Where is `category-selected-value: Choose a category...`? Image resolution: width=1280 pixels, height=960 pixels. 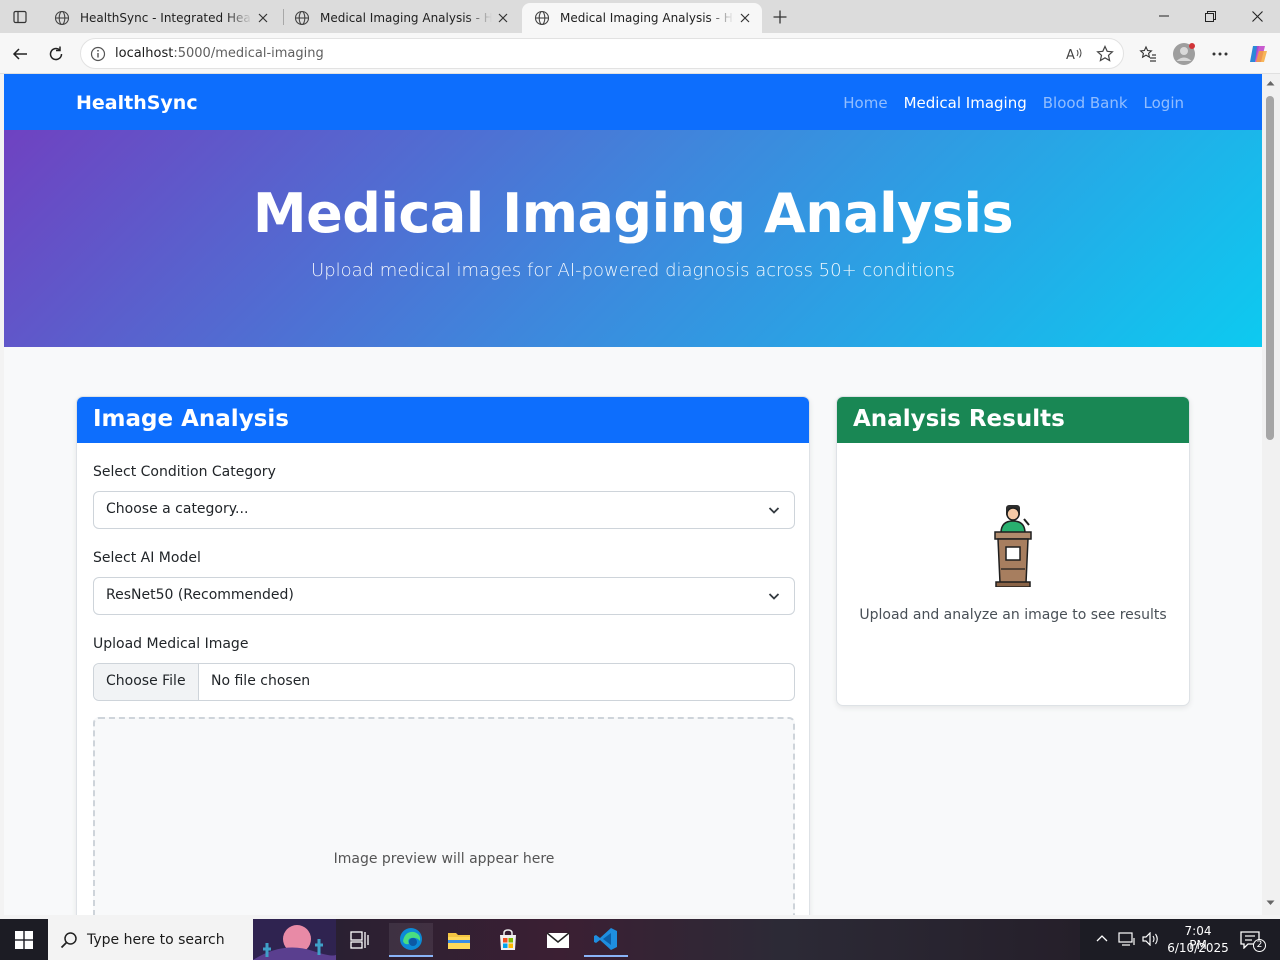
category-selected-value: Choose a category... is located at coordinates (177, 509).